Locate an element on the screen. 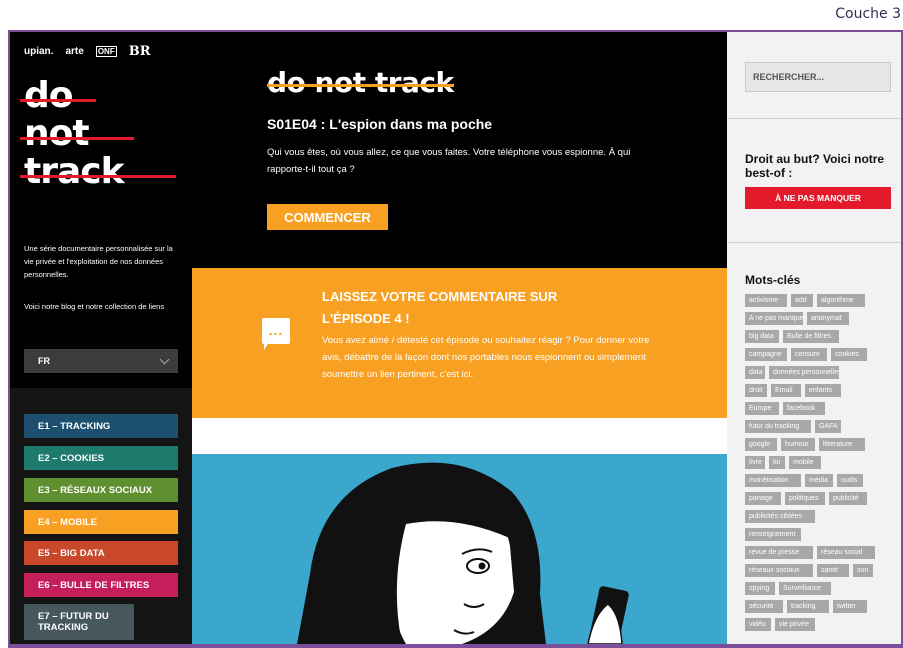 This screenshot has height=648, width=903. language-value: FR is located at coordinates (44, 361).